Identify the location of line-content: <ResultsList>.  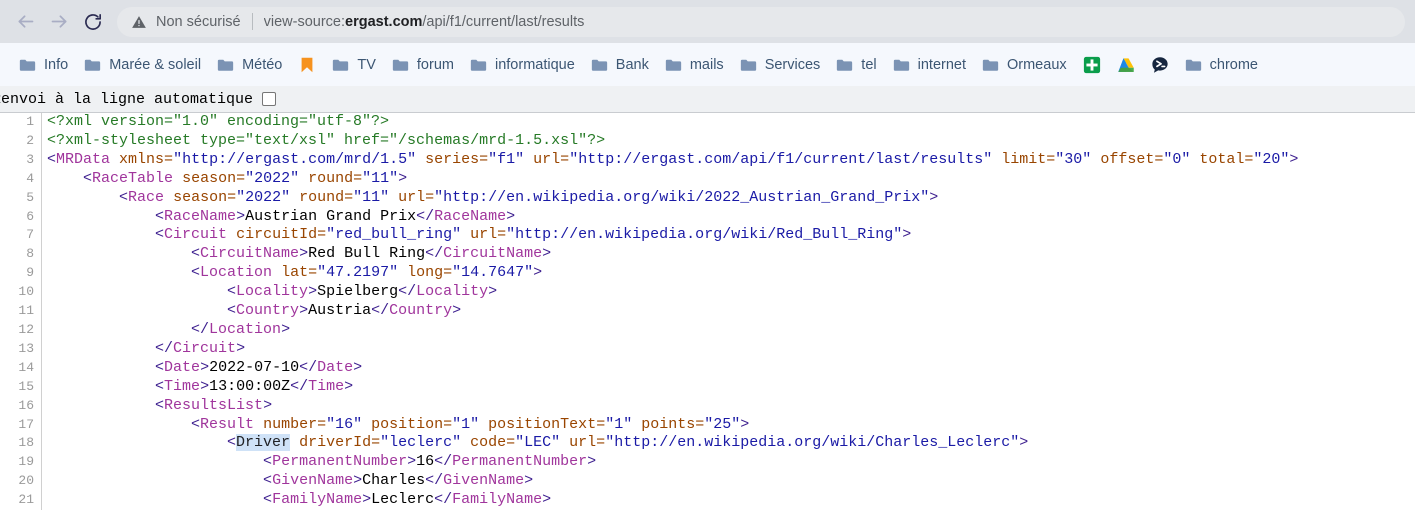
(728, 406).